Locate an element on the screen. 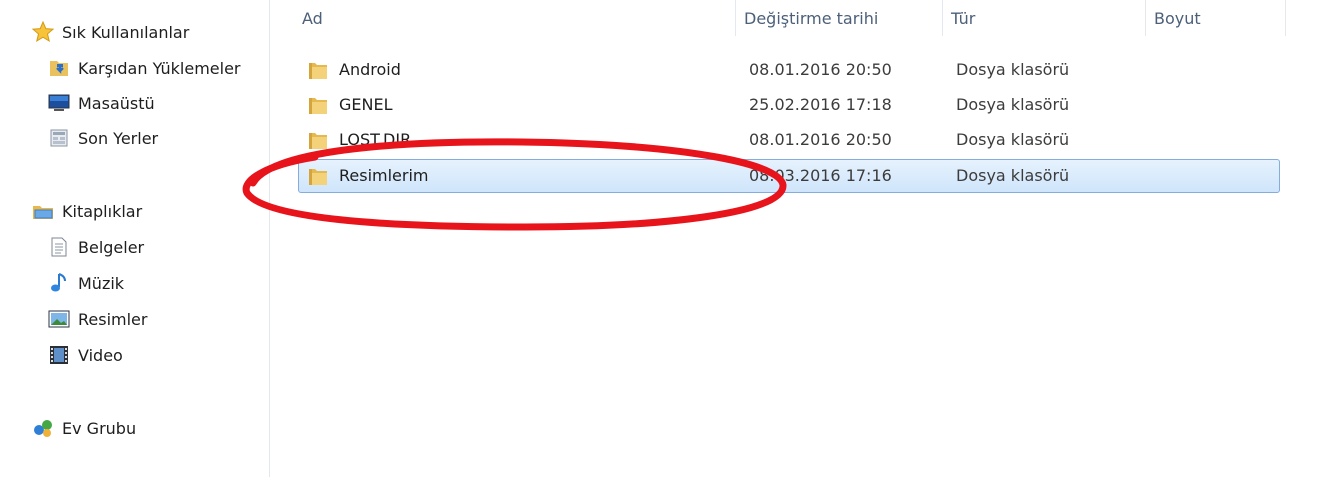  nav-item-documents: Belgeler is located at coordinates (159, 247).